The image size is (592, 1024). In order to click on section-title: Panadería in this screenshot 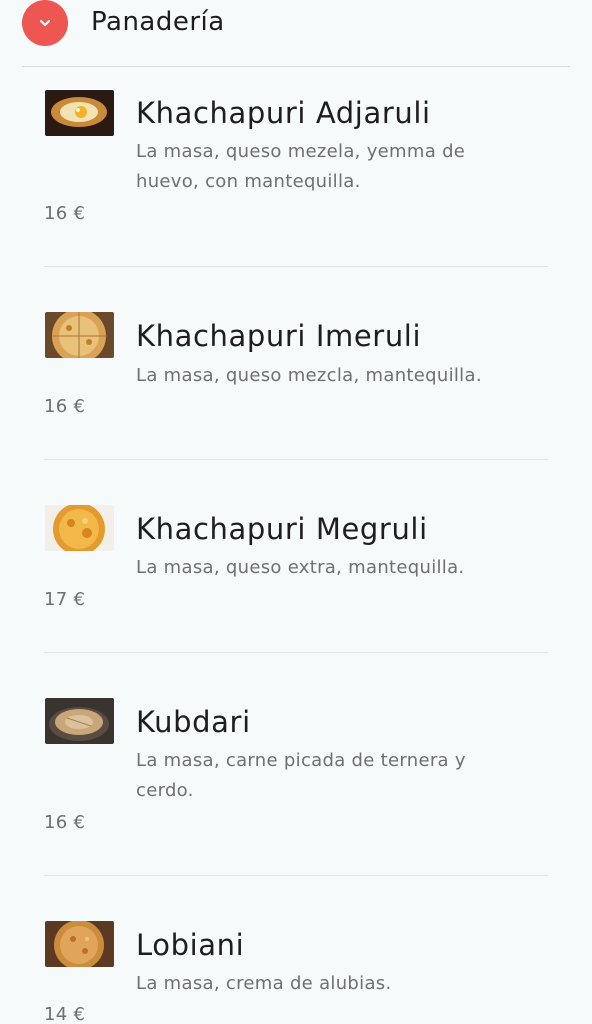, I will do `click(158, 22)`.